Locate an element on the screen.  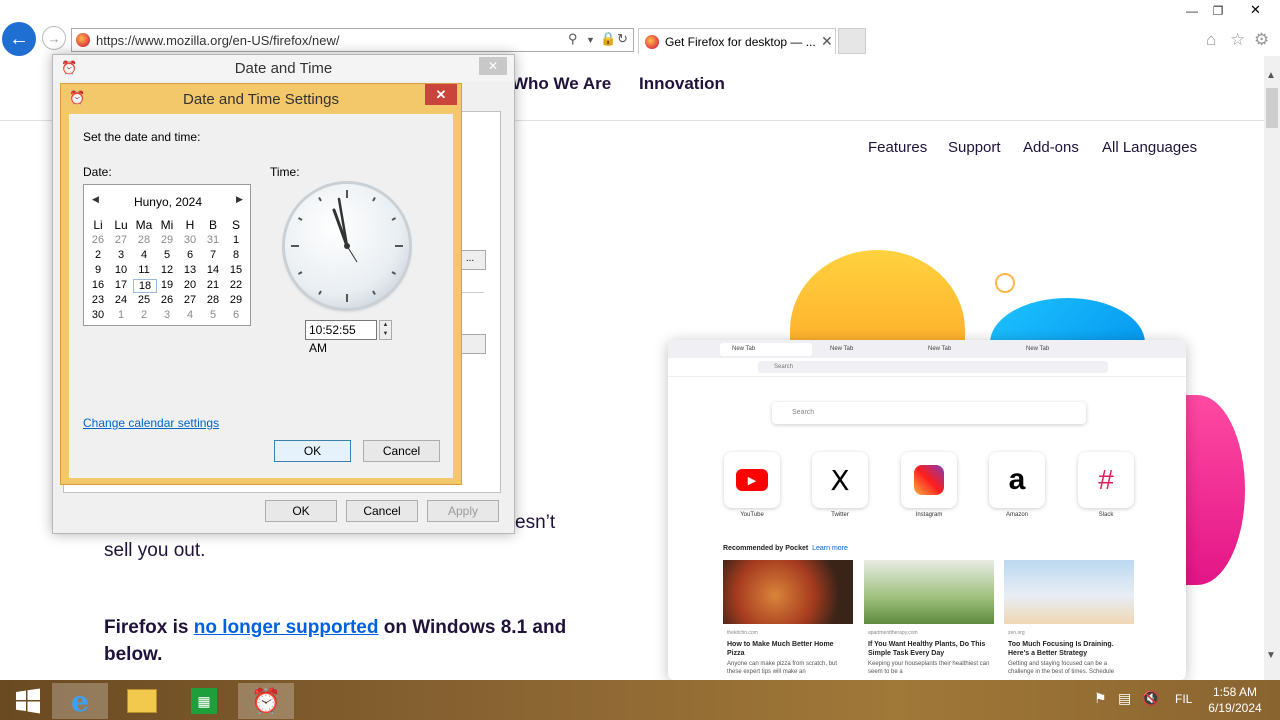
calendar-day: 24 is located at coordinates (121, 300).